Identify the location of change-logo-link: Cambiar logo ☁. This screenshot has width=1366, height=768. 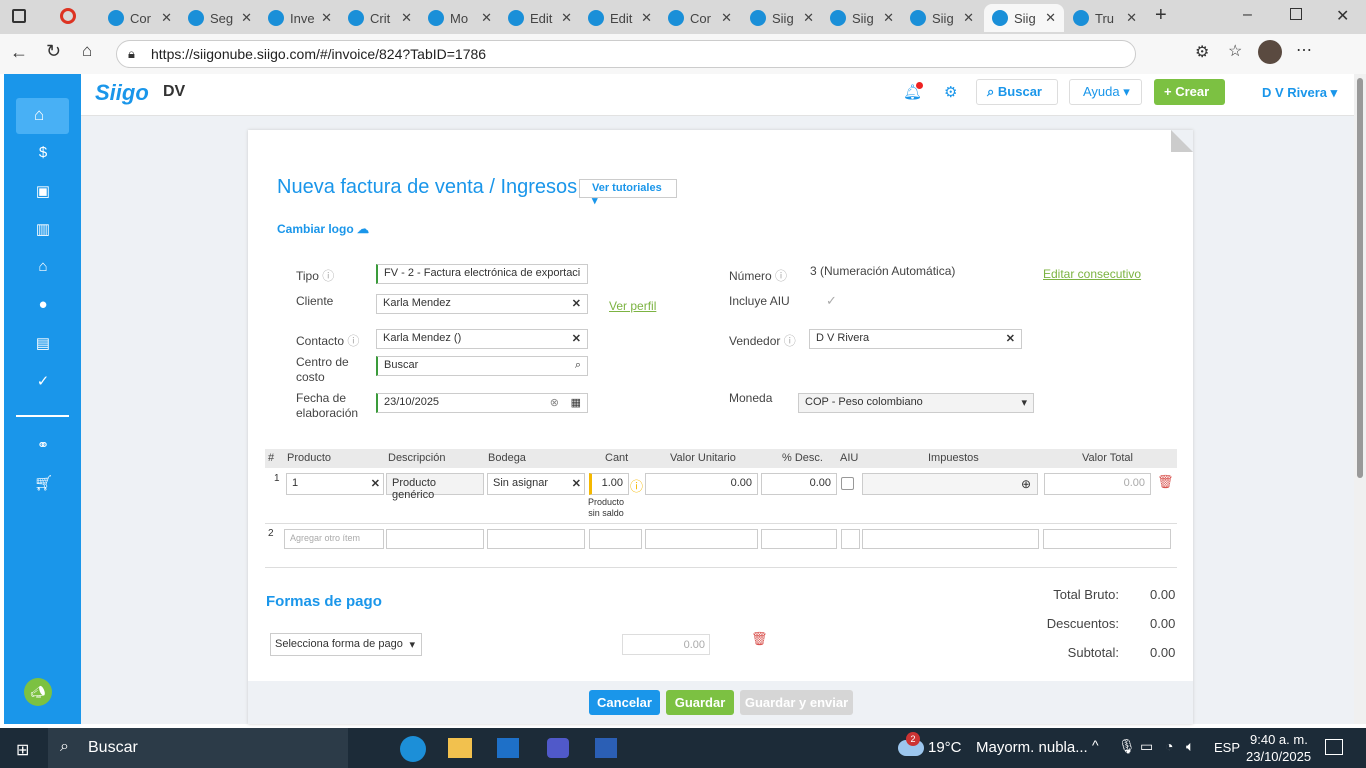
(323, 229).